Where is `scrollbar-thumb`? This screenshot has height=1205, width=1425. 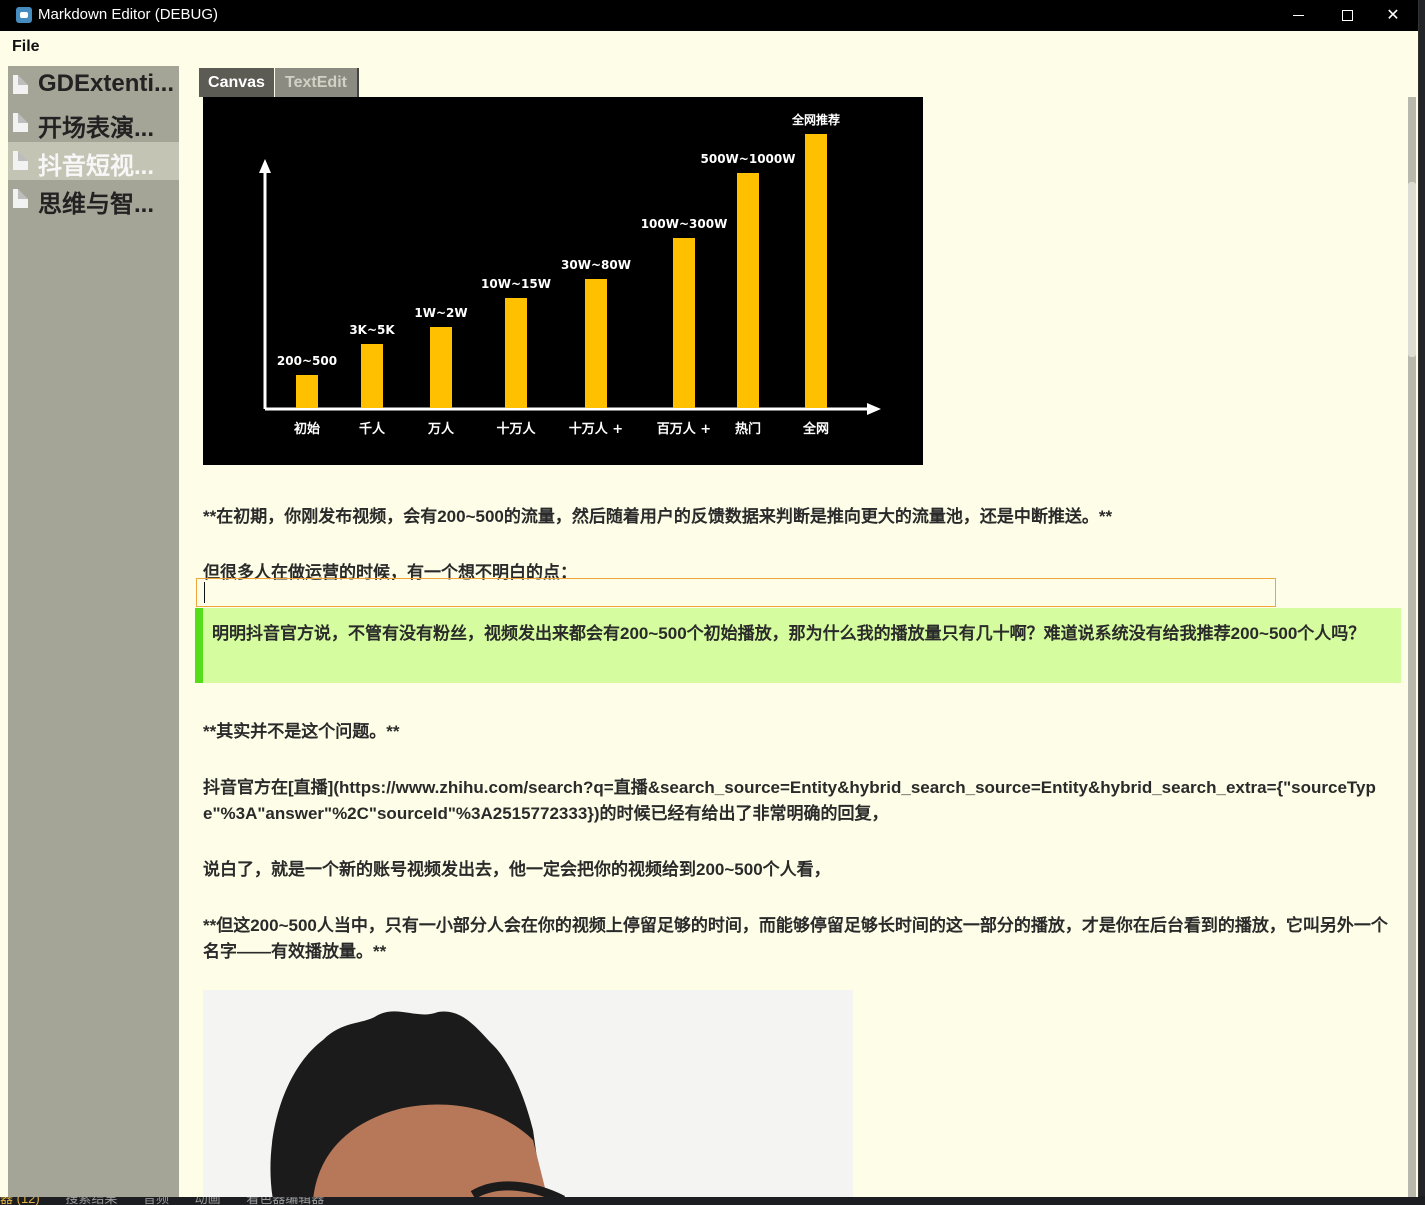
scrollbar-thumb is located at coordinates (1412, 269).